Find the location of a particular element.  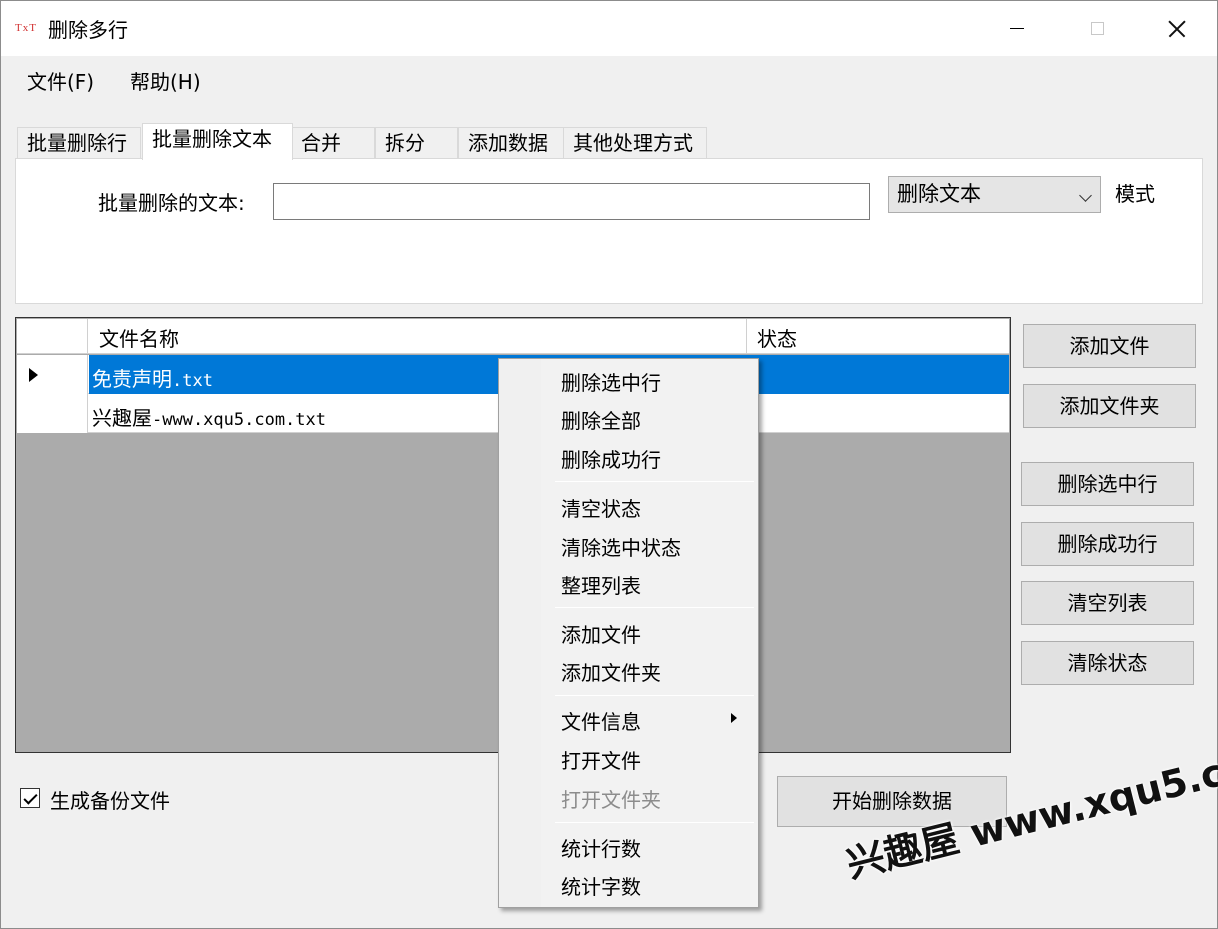

ctx-clear-selected-status: 清除选中状态 is located at coordinates (621, 546).